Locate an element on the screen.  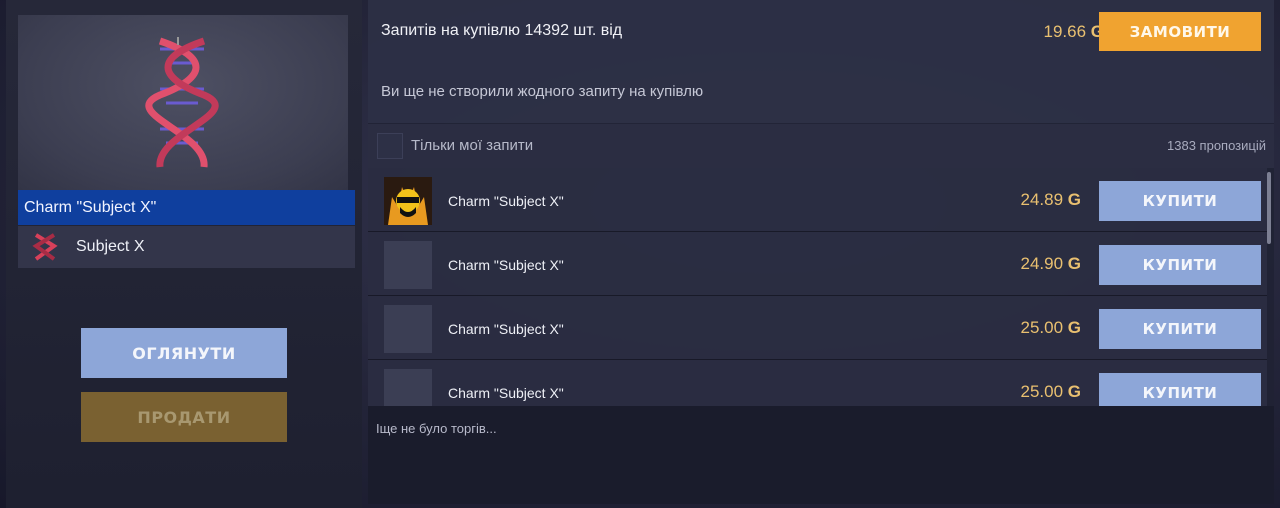
buy-order-price: 19.66 G is located at coordinates (1073, 32).